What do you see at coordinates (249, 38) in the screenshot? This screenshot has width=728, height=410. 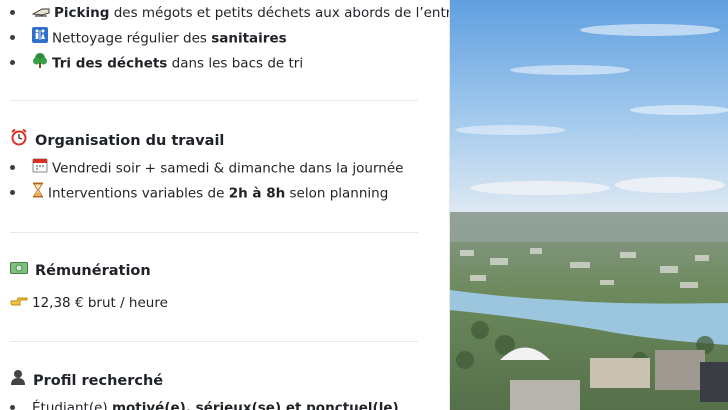 I see `sanitaires-label: sanitaires` at bounding box center [249, 38].